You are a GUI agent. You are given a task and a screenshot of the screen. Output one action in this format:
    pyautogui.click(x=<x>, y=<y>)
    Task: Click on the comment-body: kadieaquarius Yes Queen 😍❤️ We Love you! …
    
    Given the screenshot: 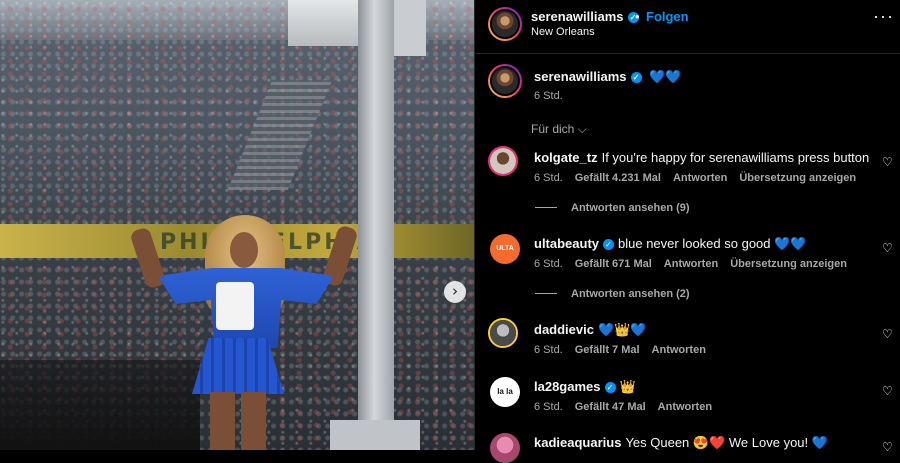 What is the action you would take?
    pyautogui.click(x=681, y=443)
    